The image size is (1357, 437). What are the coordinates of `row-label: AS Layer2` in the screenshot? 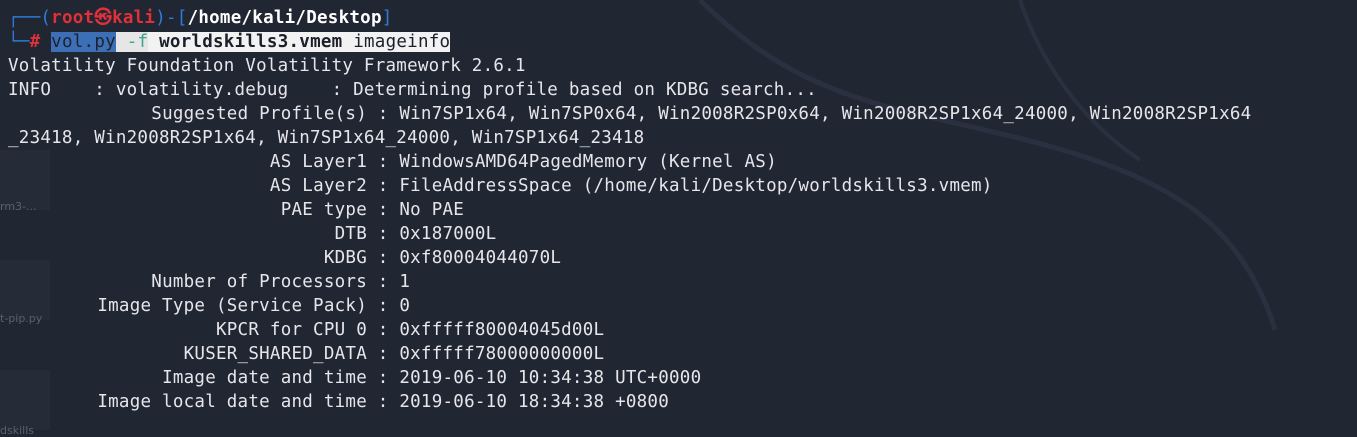 It's located at (318, 186).